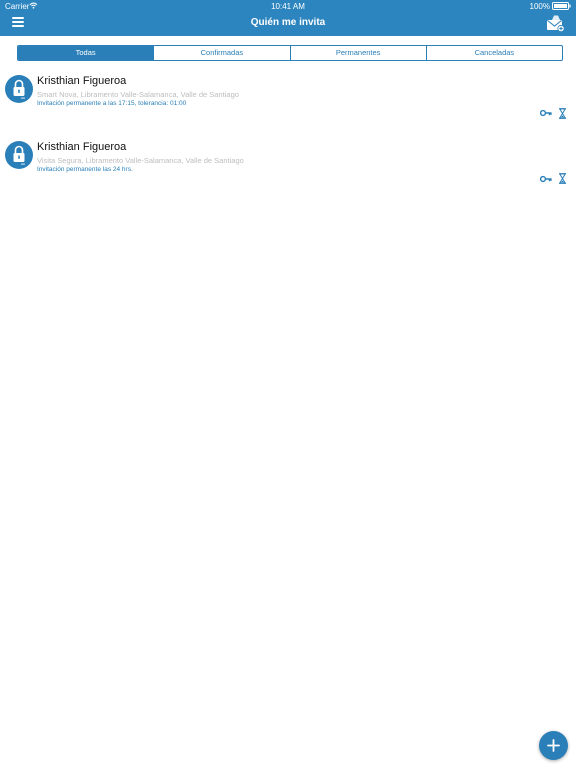 The width and height of the screenshot is (576, 768). I want to click on filter-tabs: Todas Confirmadas Permanentes Canceladas, so click(290, 53).